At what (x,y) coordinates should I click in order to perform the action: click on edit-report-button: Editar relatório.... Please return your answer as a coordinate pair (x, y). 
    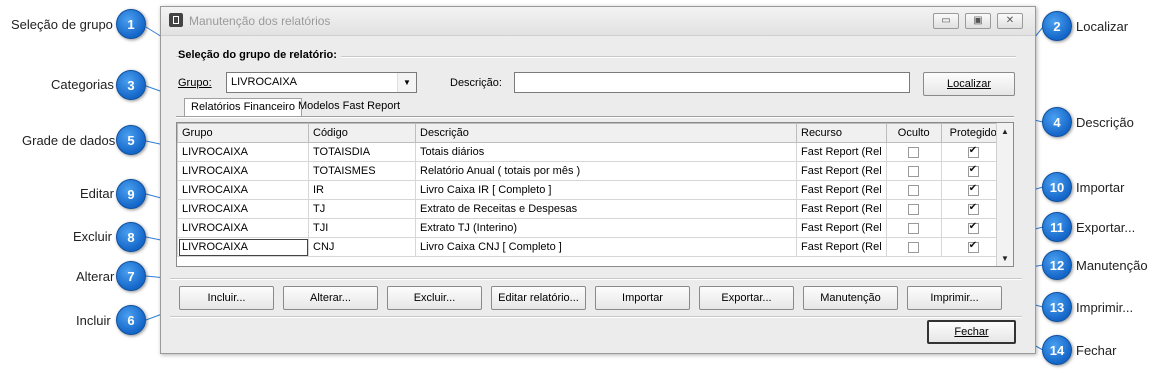
    Looking at the image, I should click on (538, 298).